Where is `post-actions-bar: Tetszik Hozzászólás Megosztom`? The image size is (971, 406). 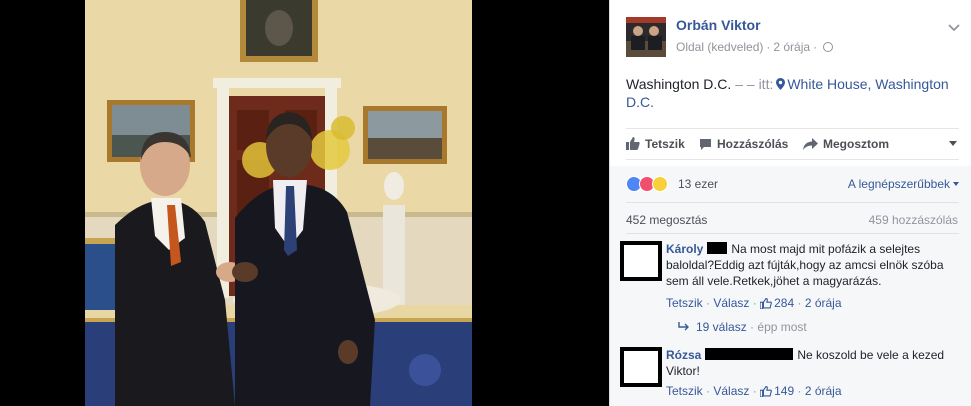
post-actions-bar: Tetszik Hozzászólás Megosztom is located at coordinates (792, 144).